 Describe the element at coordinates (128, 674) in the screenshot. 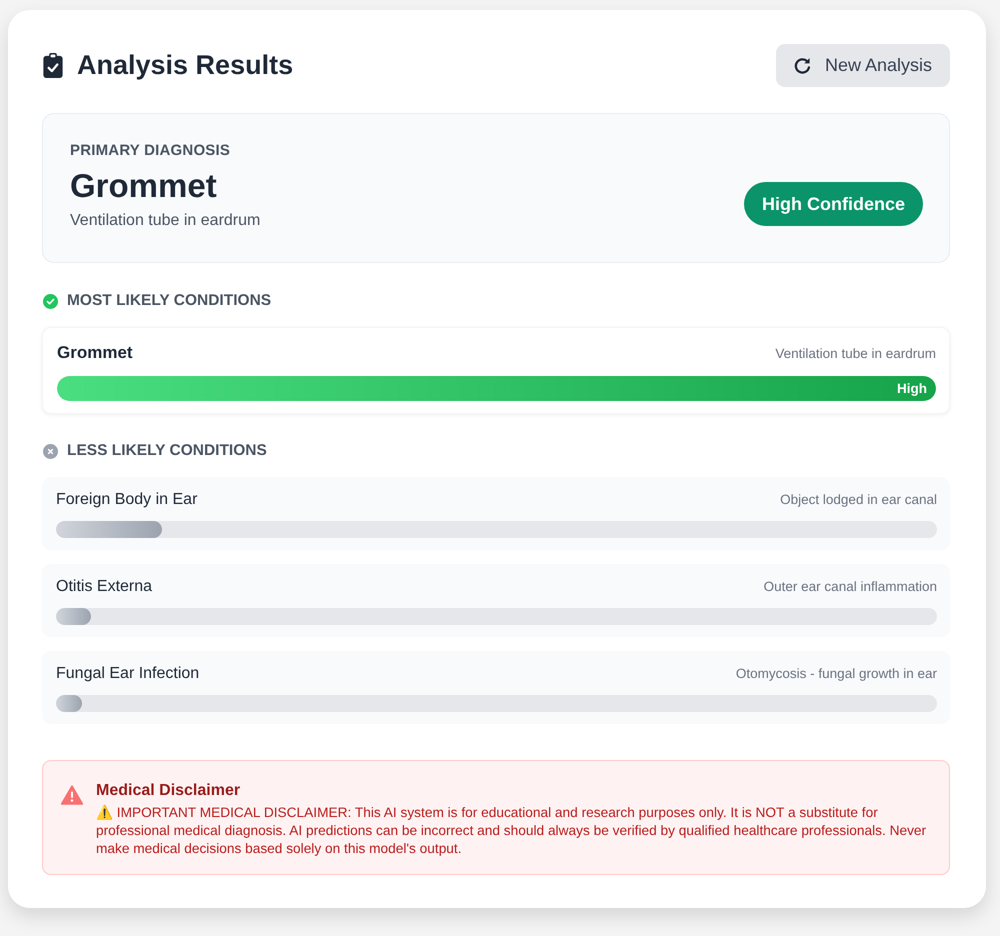

I see `condition-name: Fungal Ear Infection` at that location.